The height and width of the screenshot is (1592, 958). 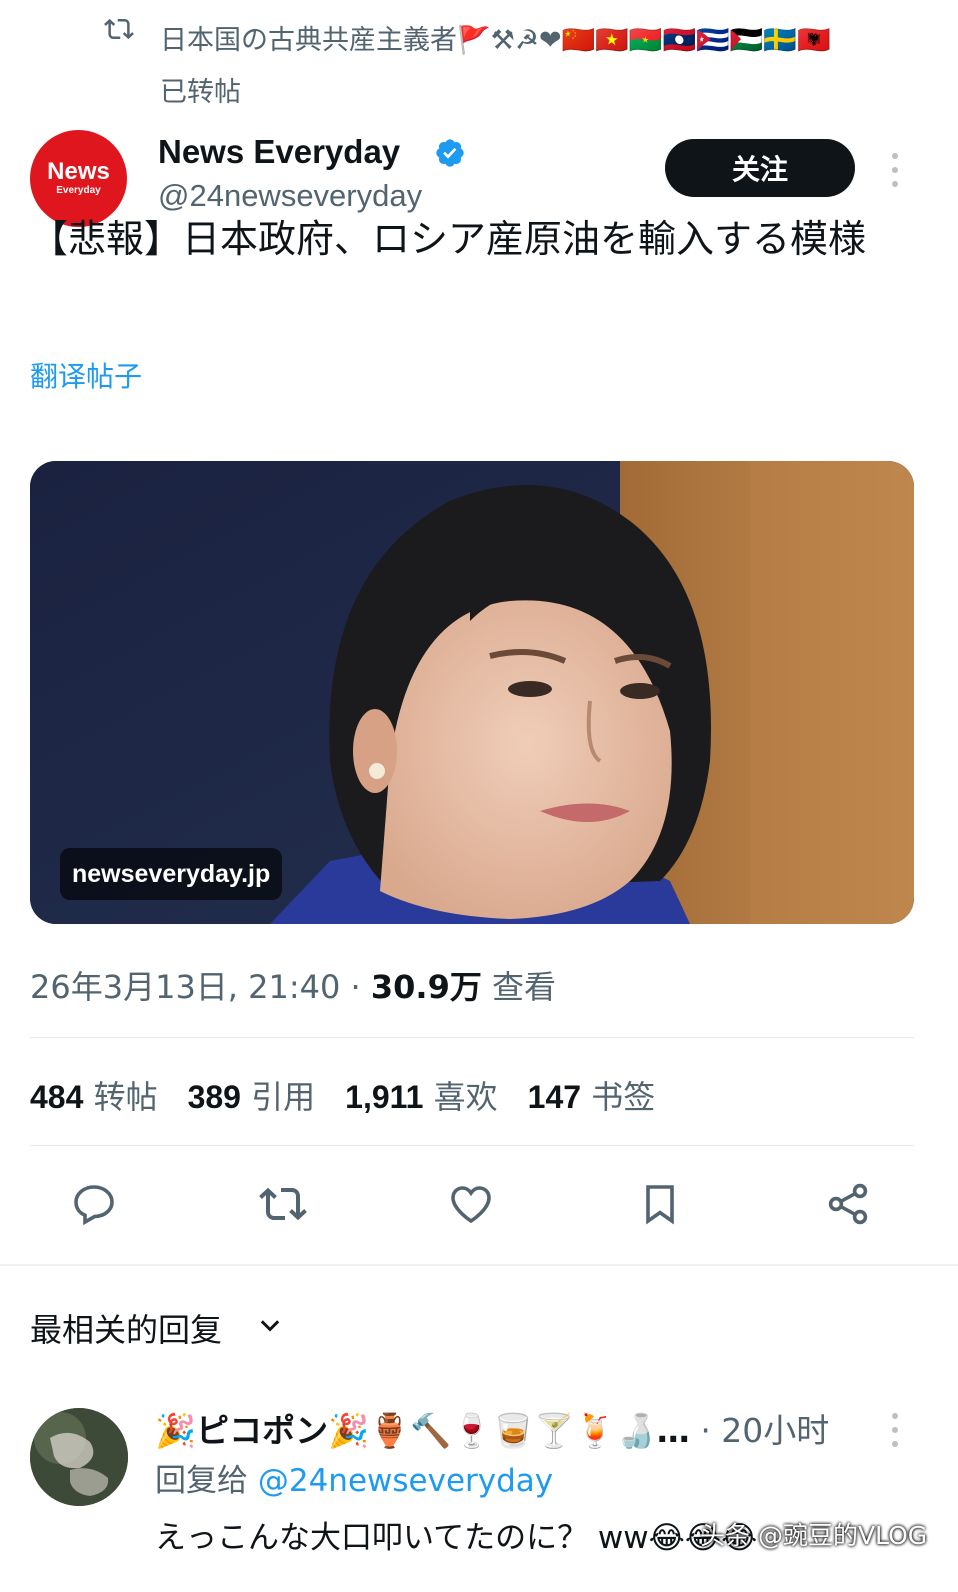 What do you see at coordinates (119, 29) in the screenshot?
I see `repost-indicator-icon` at bounding box center [119, 29].